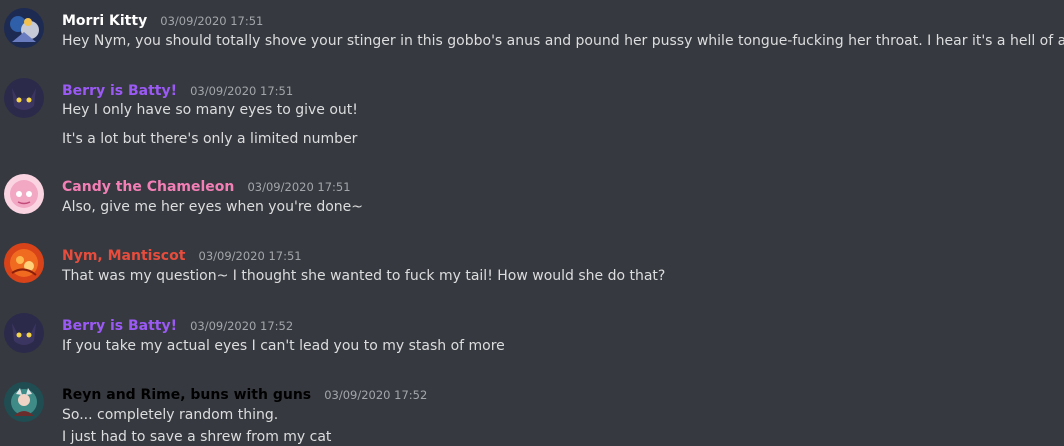 The width and height of the screenshot is (1064, 446). What do you see at coordinates (148, 187) in the screenshot?
I see `author-name: Candy the Chameleon` at bounding box center [148, 187].